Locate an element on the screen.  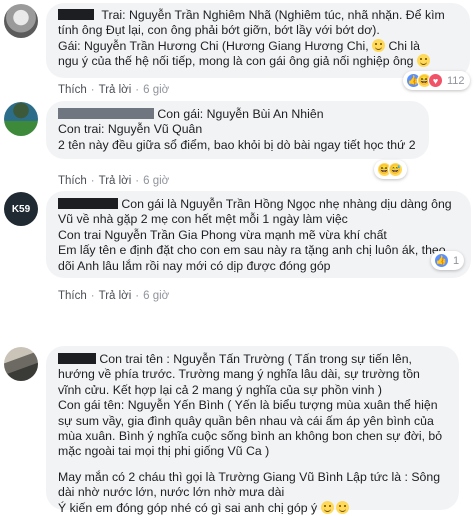
reaction-summary: 😆 😅 is located at coordinates (390, 169).